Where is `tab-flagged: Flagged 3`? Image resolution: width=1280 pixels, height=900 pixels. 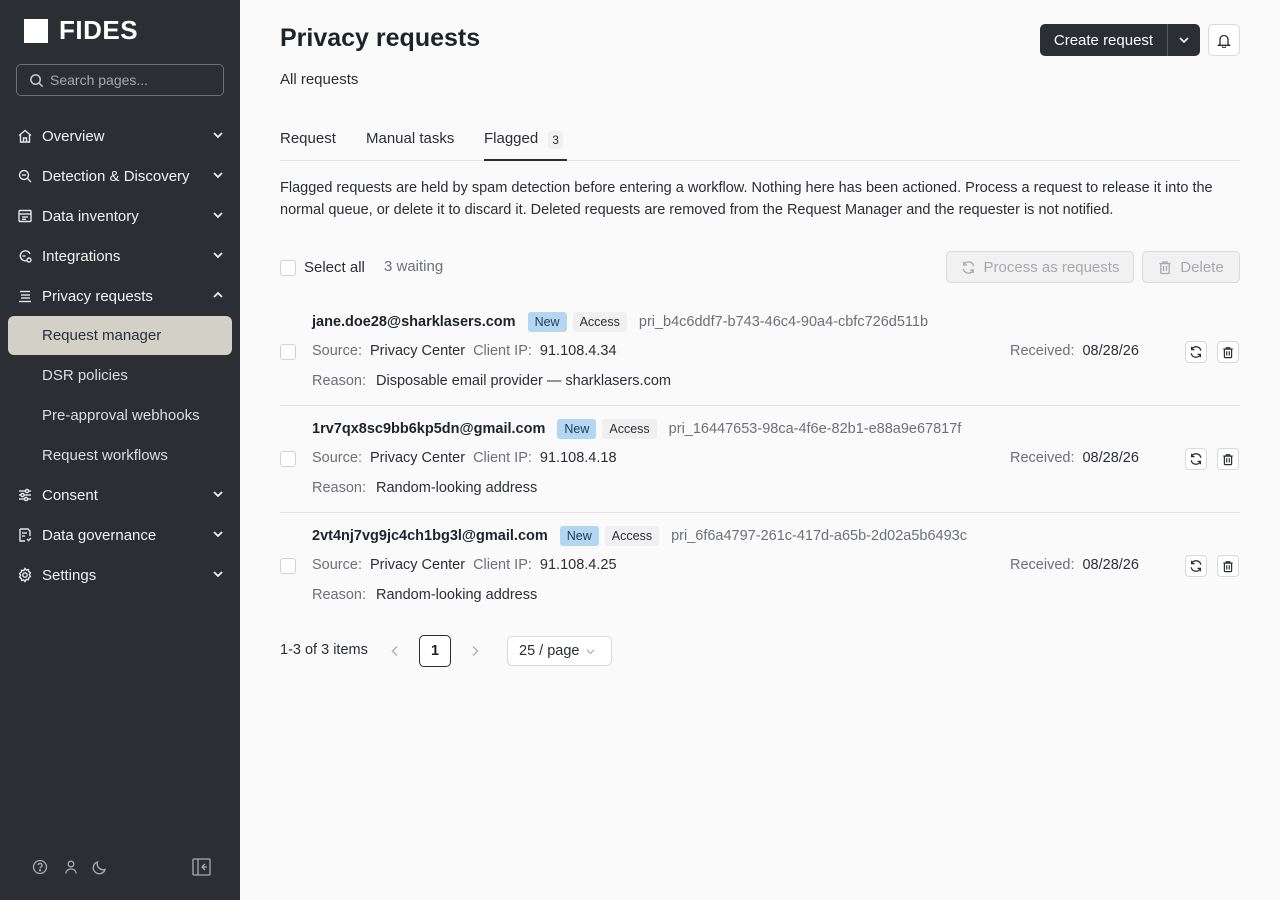
tab-flagged: Flagged 3 is located at coordinates (525, 140).